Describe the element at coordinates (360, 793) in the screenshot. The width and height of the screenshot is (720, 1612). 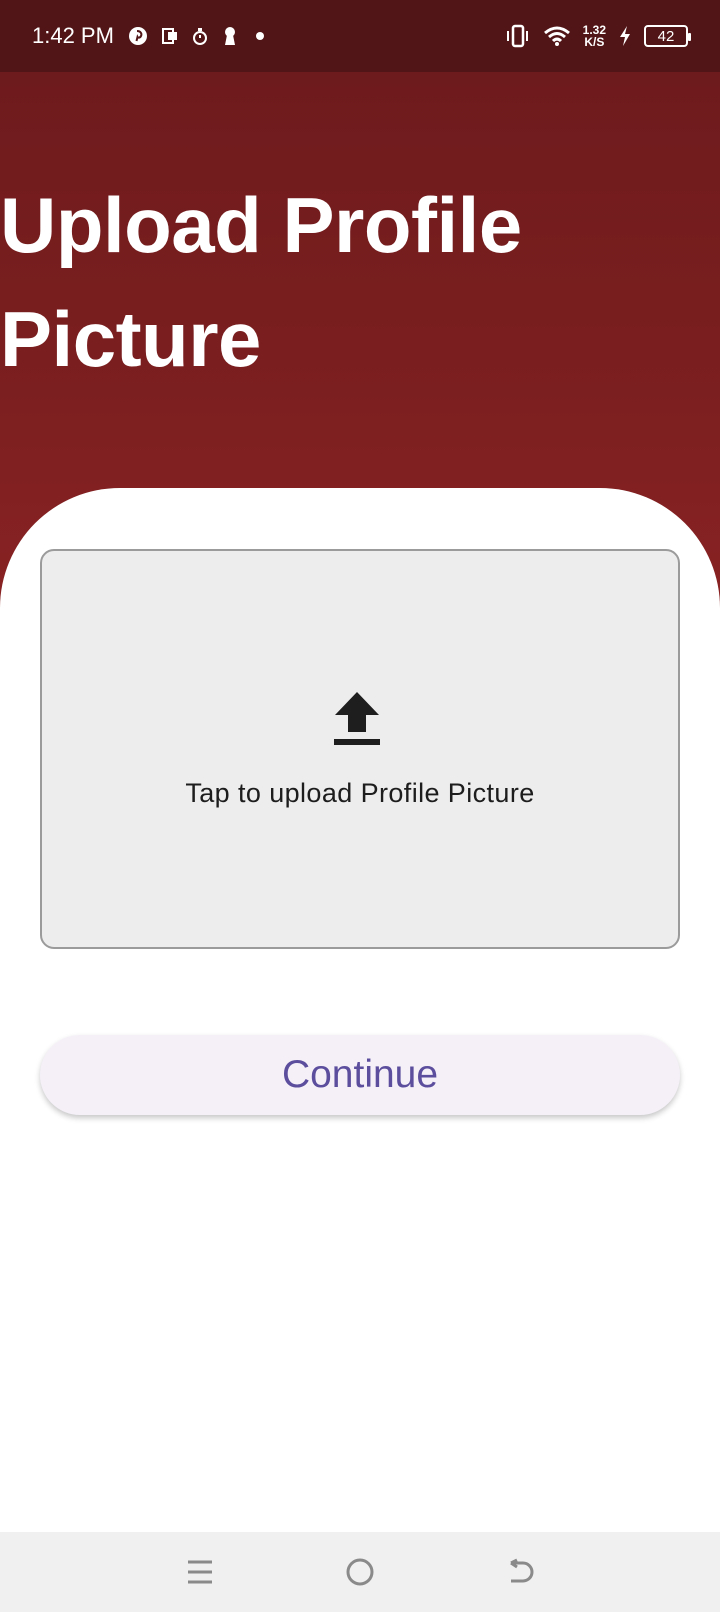
I see `upload-label: Tap to upload Profile Picture` at that location.